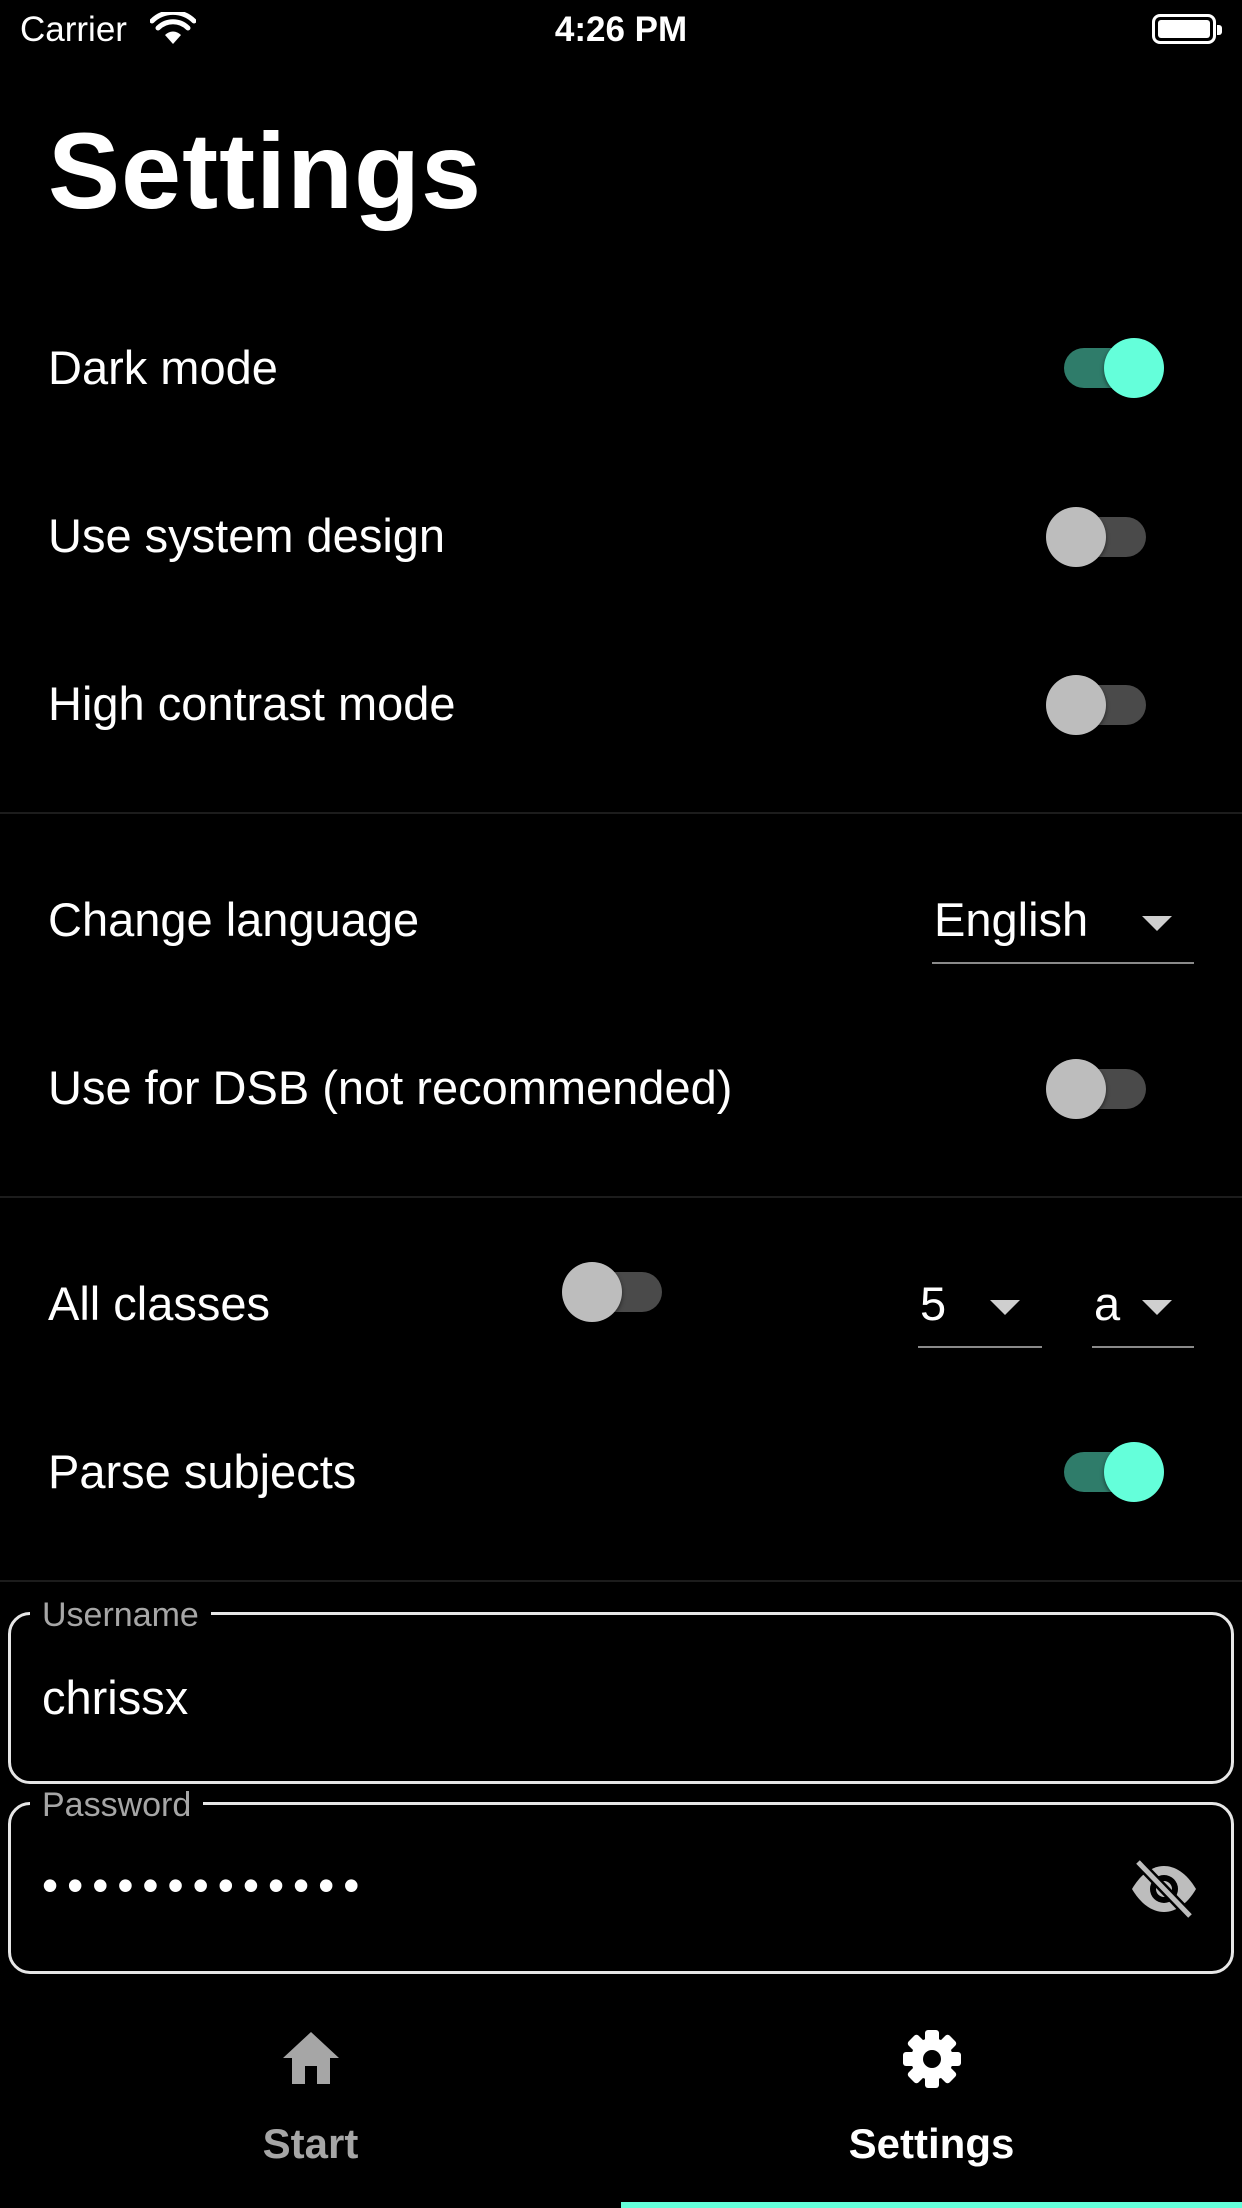  Describe the element at coordinates (310, 2143) in the screenshot. I see `nav-label-start: Start` at that location.